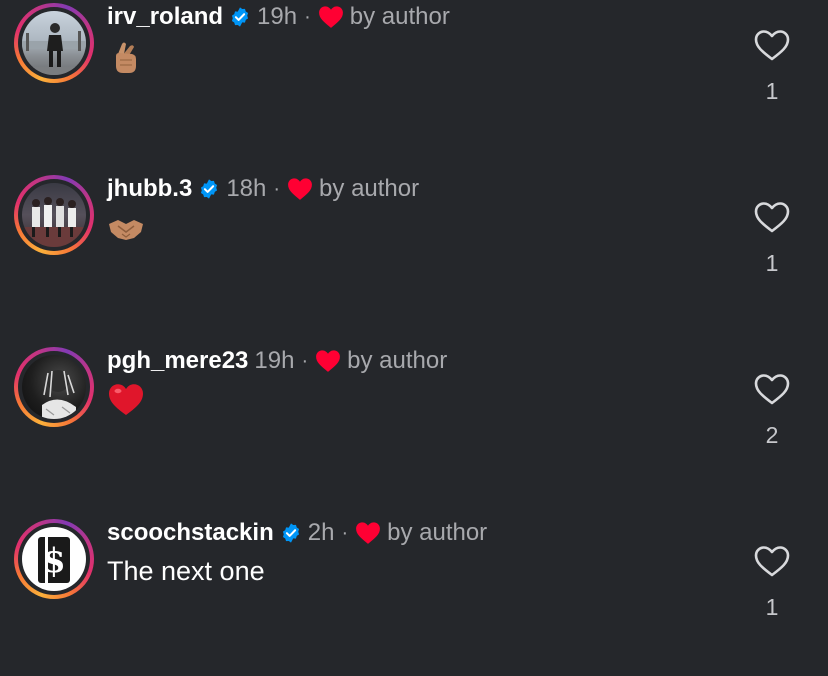 Image resolution: width=828 pixels, height=676 pixels. Describe the element at coordinates (149, 189) in the screenshot. I see `username: jhubb.3` at that location.